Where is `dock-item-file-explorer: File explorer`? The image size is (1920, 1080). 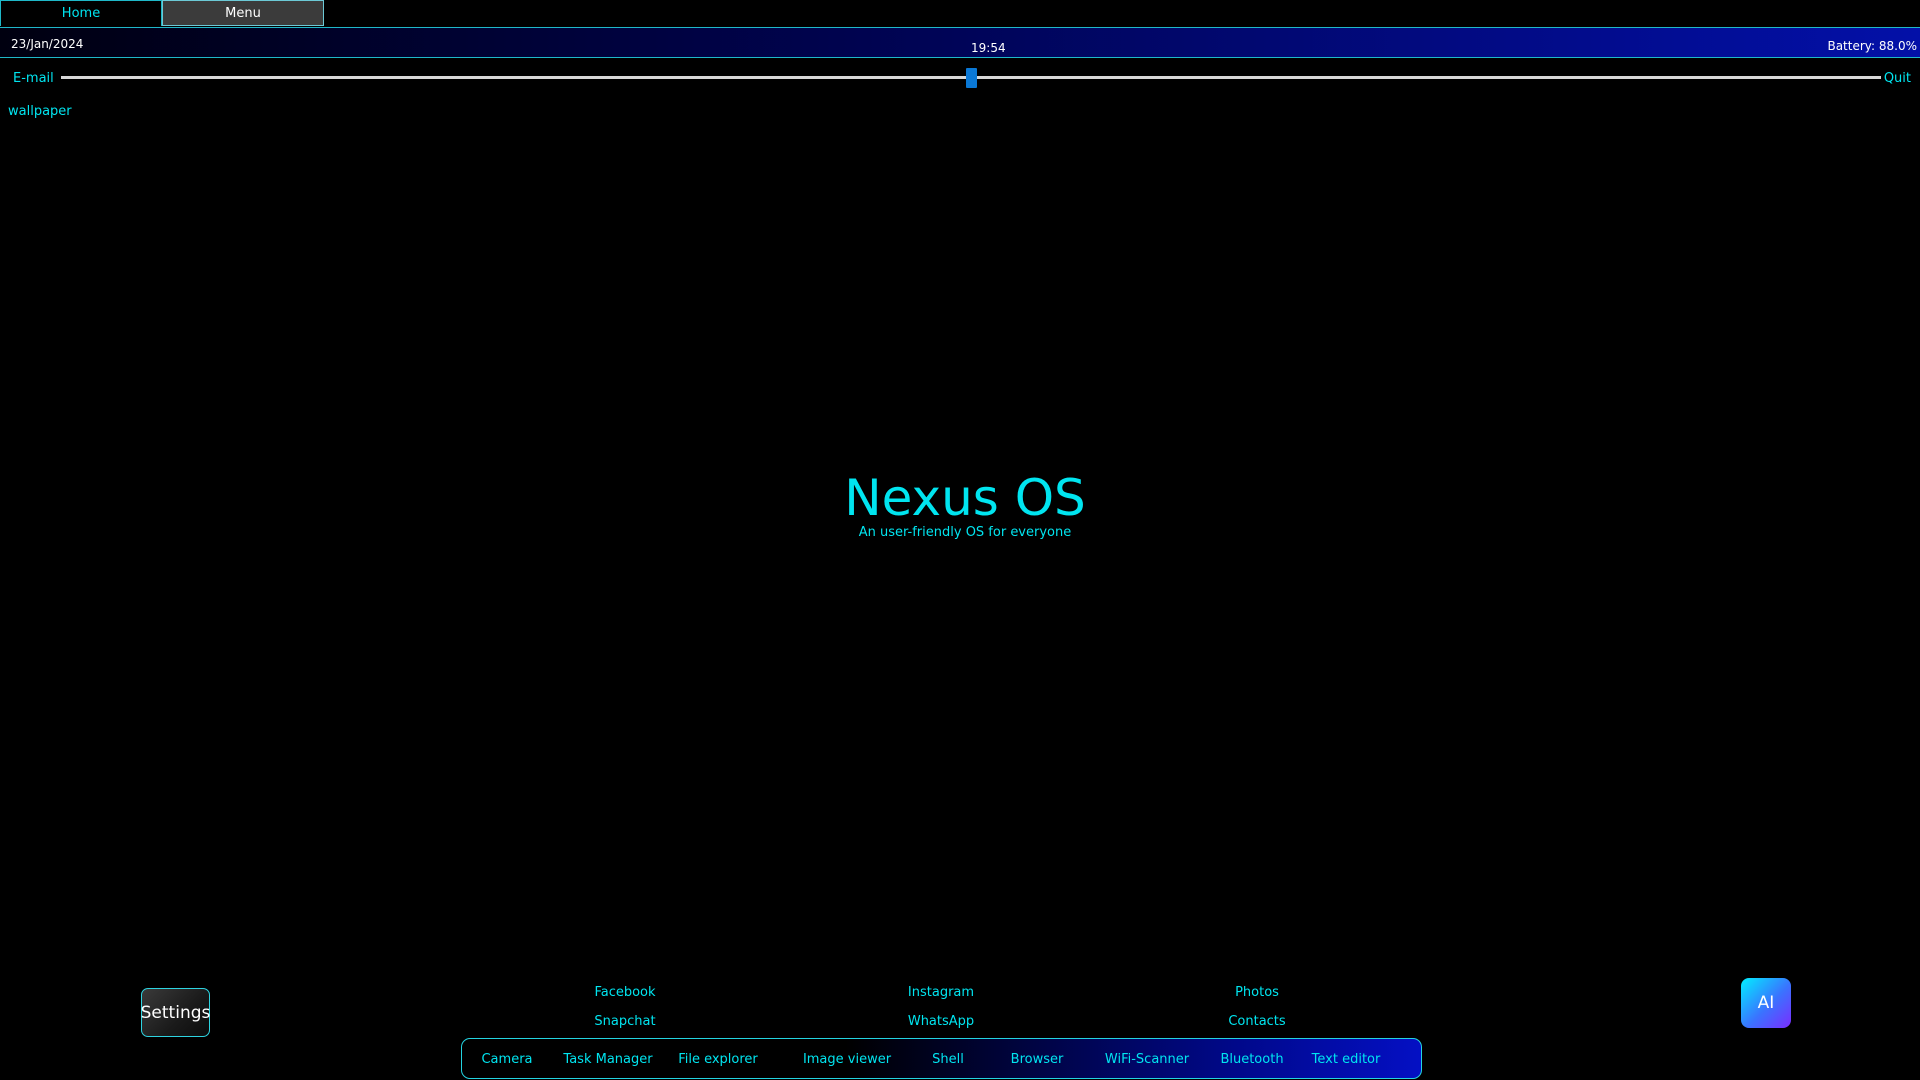
dock-item-file-explorer: File explorer is located at coordinates (718, 1059).